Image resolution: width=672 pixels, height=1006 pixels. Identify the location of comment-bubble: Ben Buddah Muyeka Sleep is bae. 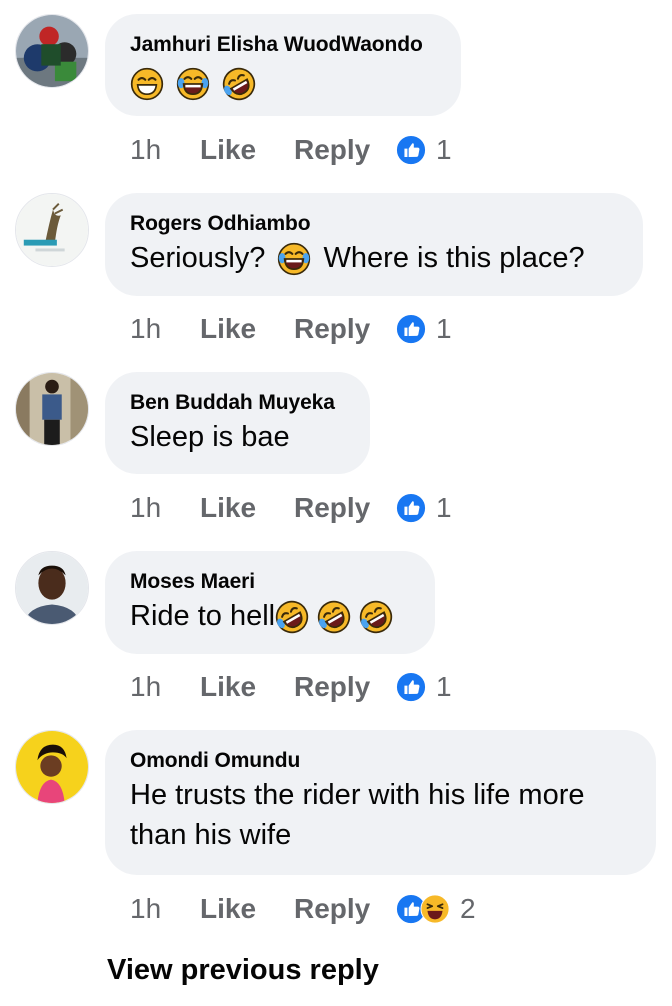
(237, 423).